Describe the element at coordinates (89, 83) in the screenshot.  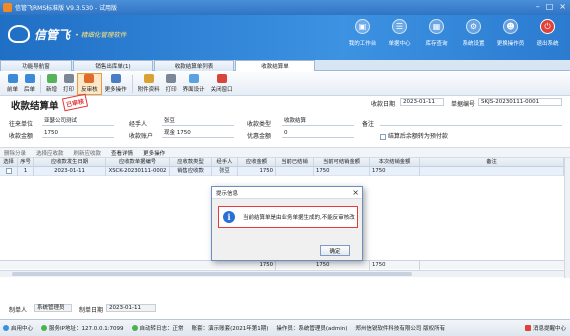
I see `unapprove-button: 反审核` at that location.